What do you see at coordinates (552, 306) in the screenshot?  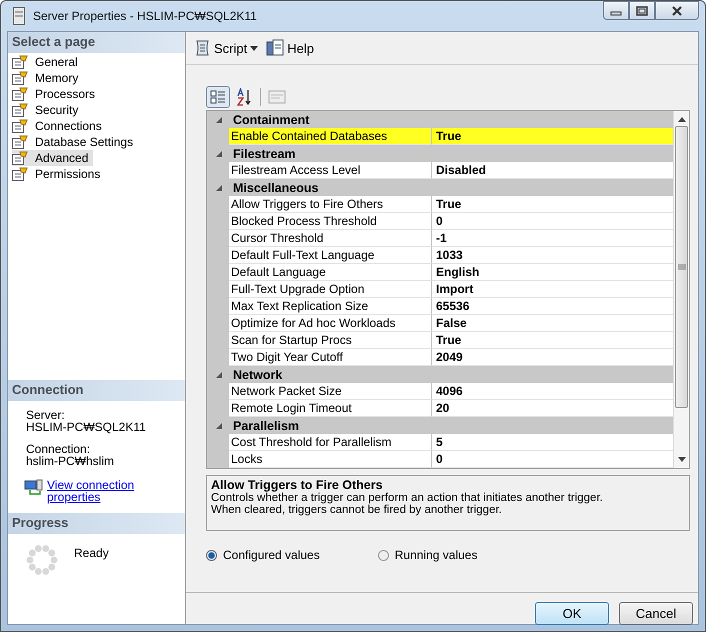 I see `property-value: 65536` at bounding box center [552, 306].